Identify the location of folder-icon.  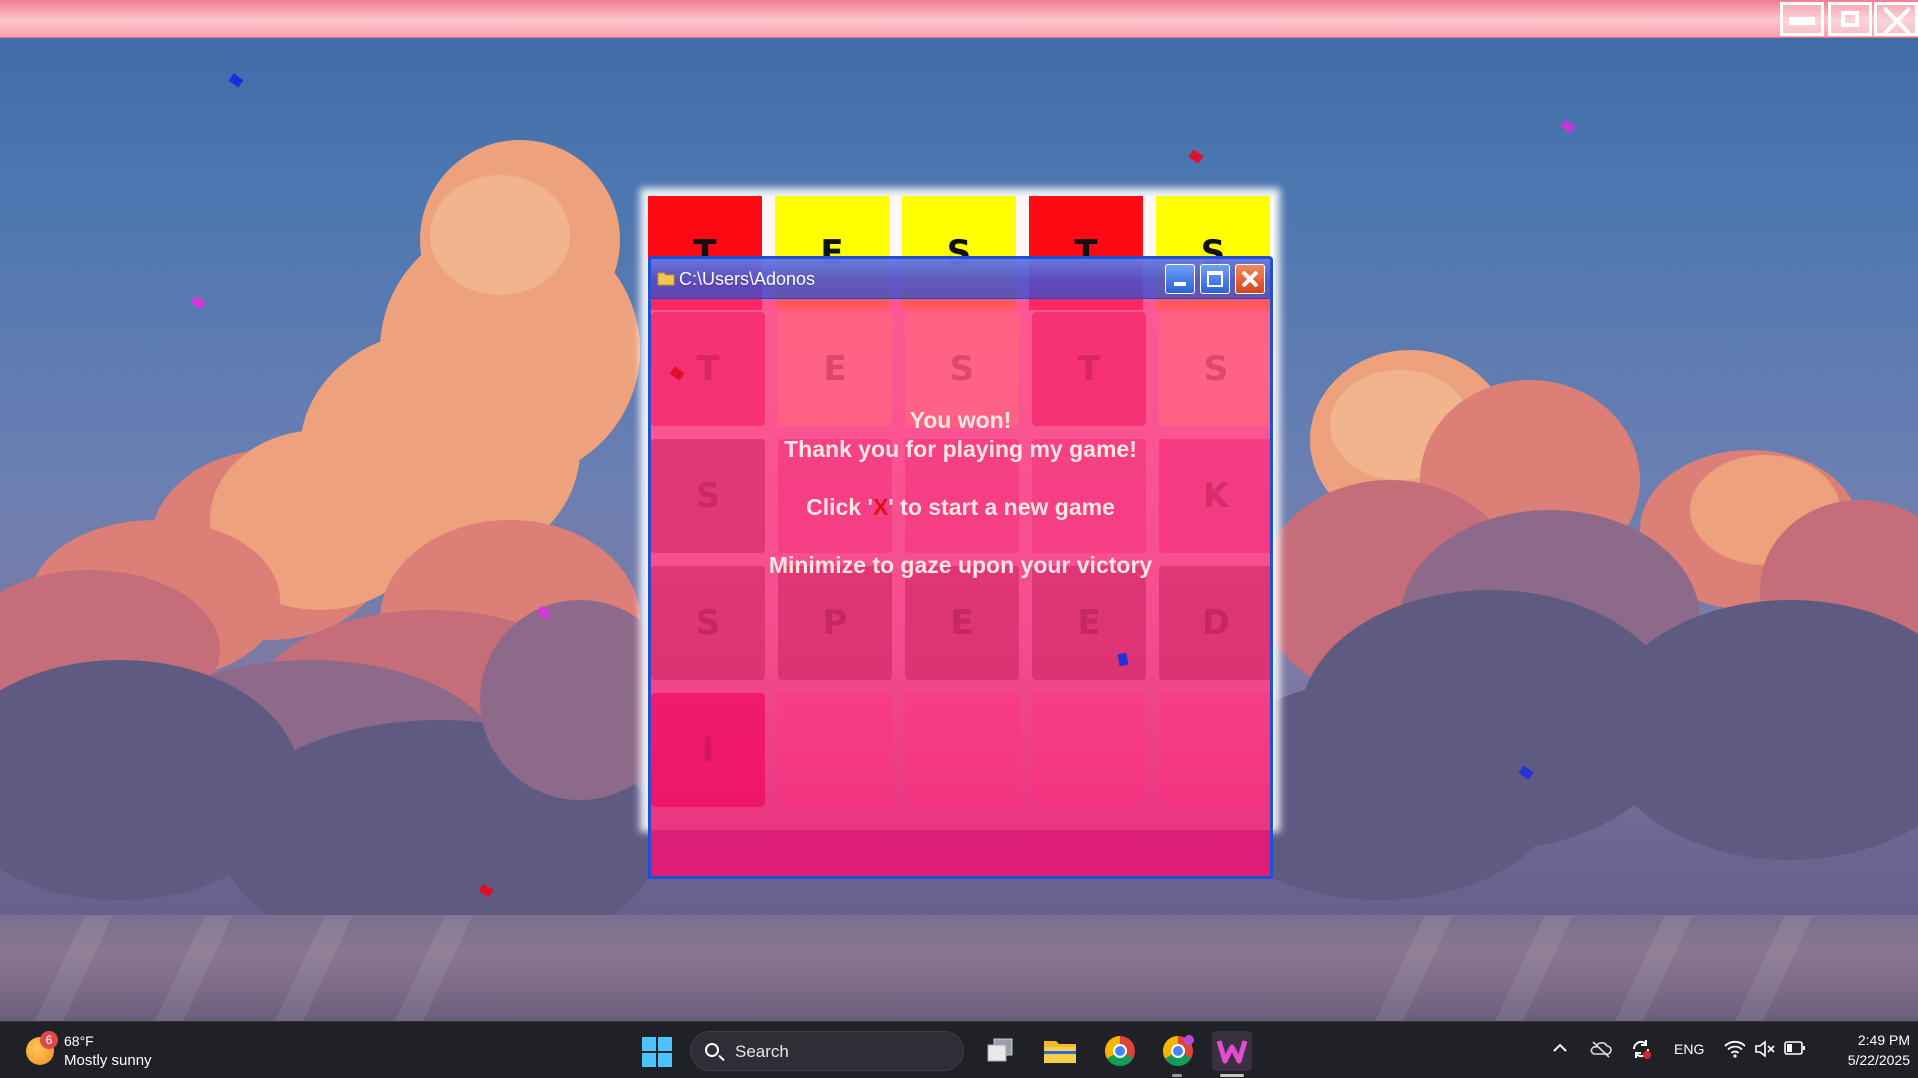
(666, 279).